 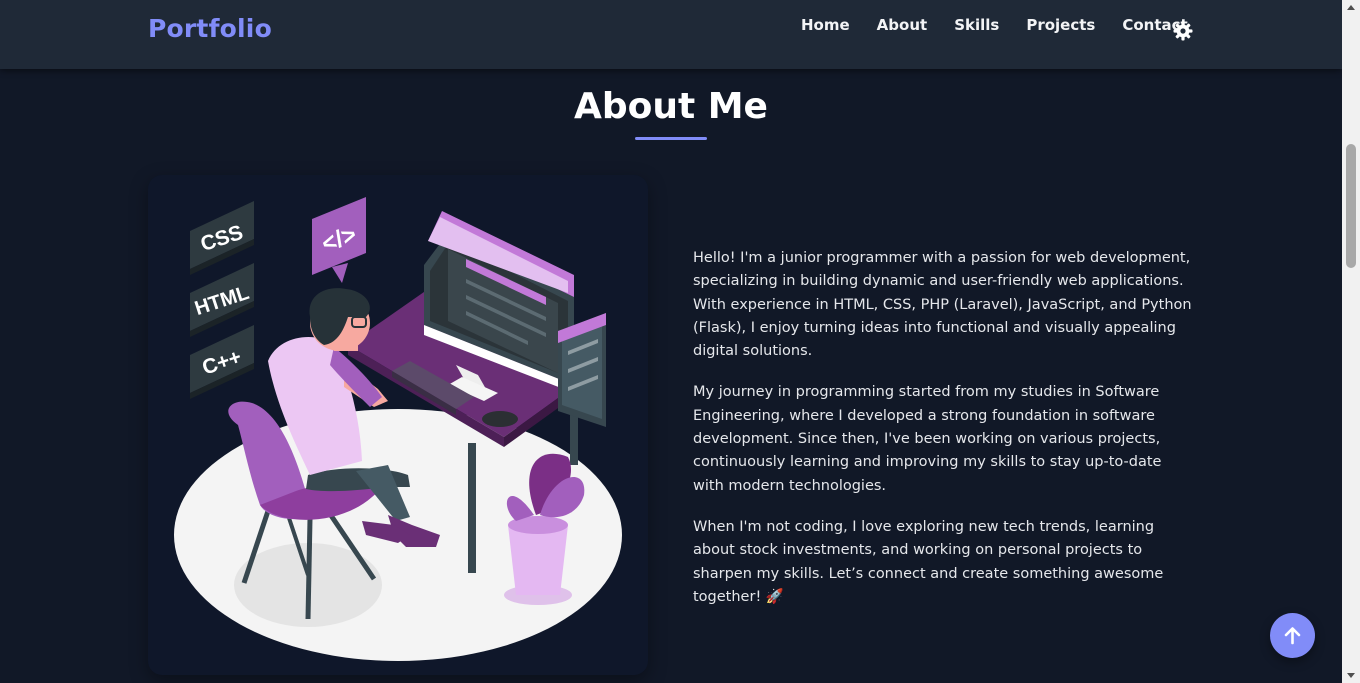 I want to click on html-badge: HTML, so click(x=222, y=300).